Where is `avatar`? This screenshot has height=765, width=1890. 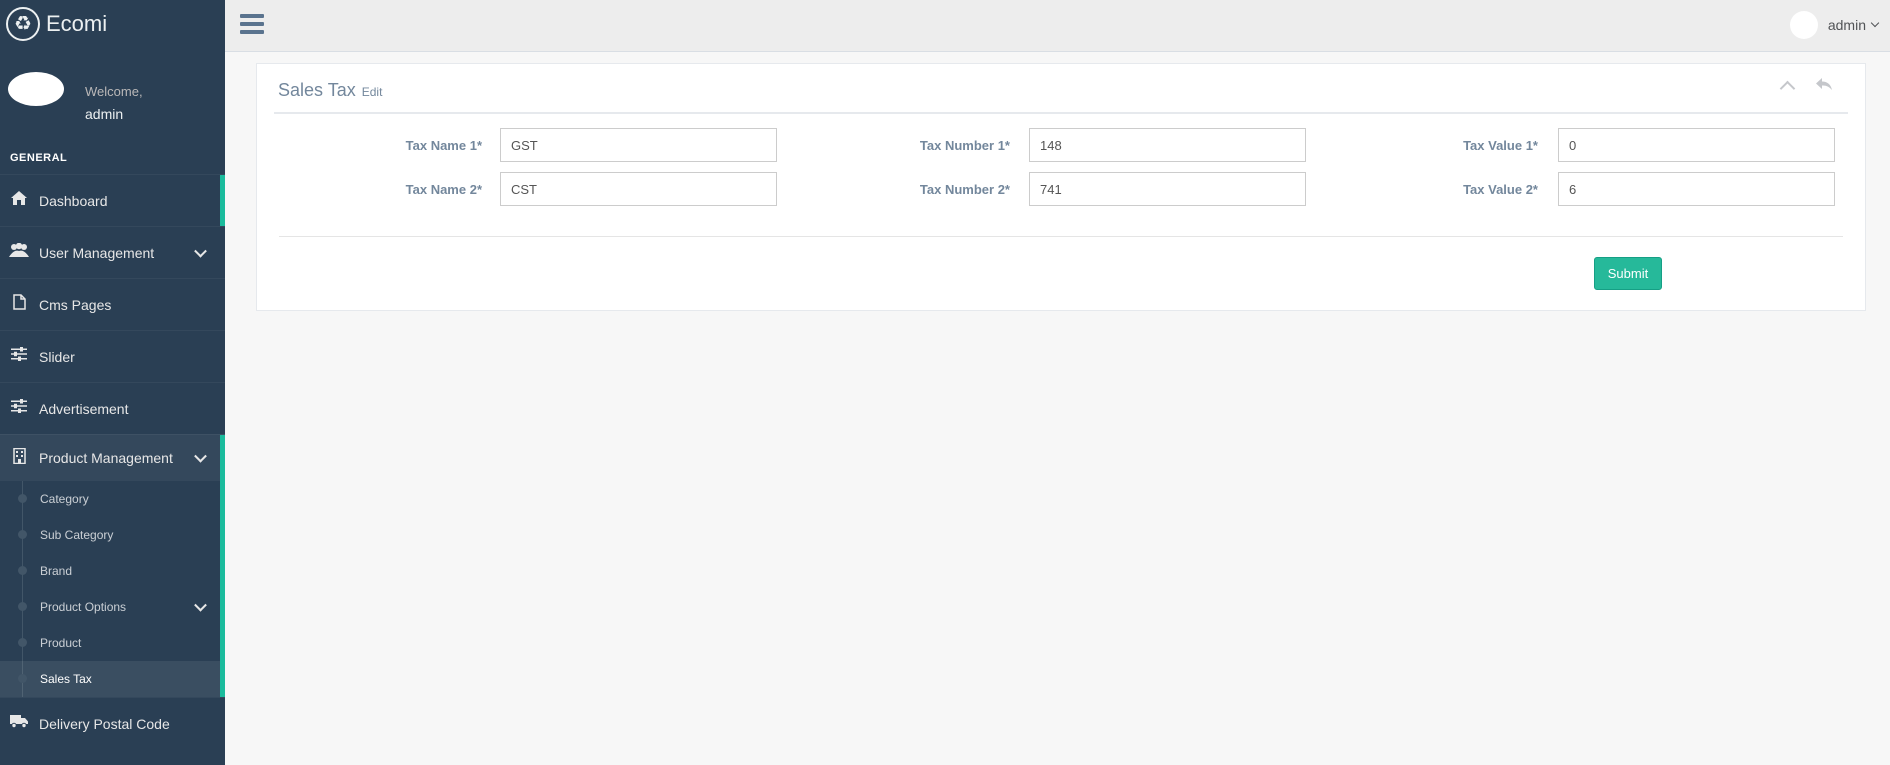
avatar is located at coordinates (36, 89).